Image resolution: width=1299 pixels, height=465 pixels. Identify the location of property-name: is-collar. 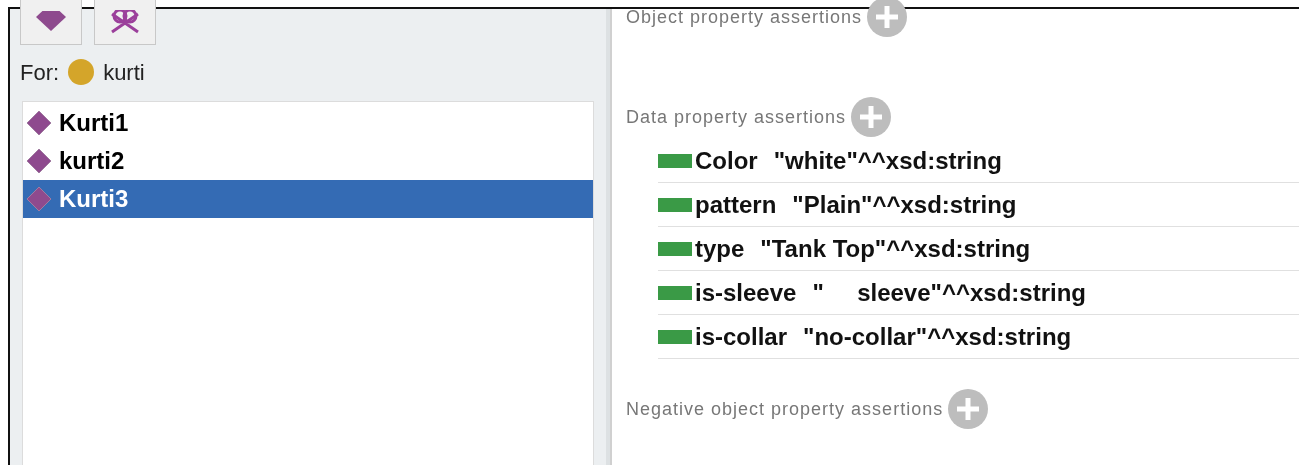
(741, 336).